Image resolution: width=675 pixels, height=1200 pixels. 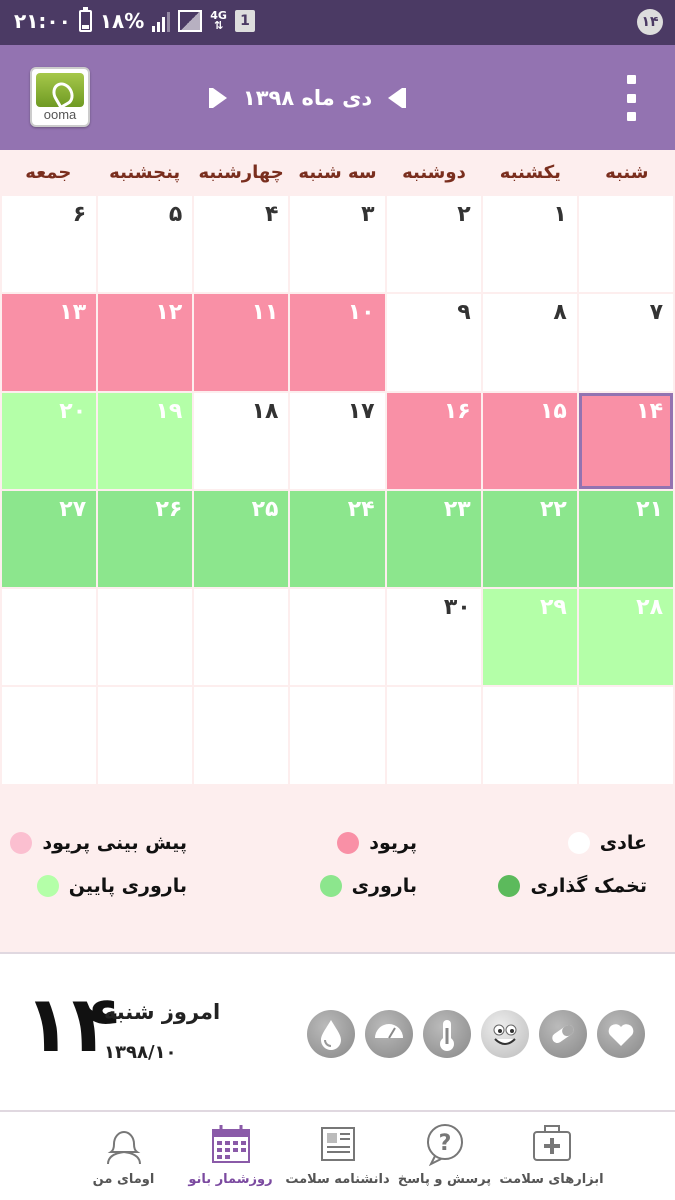 I want to click on calendar-day-cell: ۲۸, so click(x=625, y=637).